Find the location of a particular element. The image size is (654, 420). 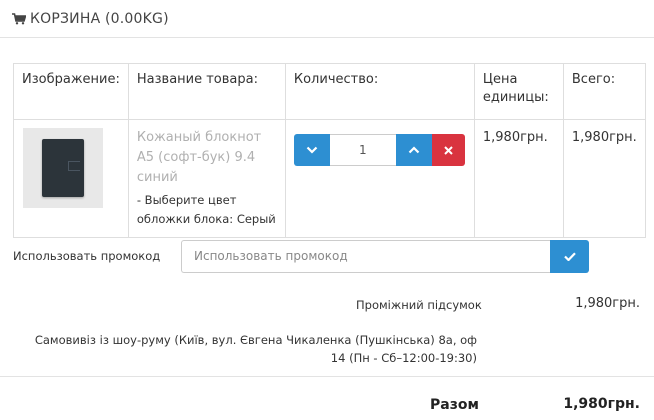

column-header-name: Название товара: is located at coordinates (206, 91).